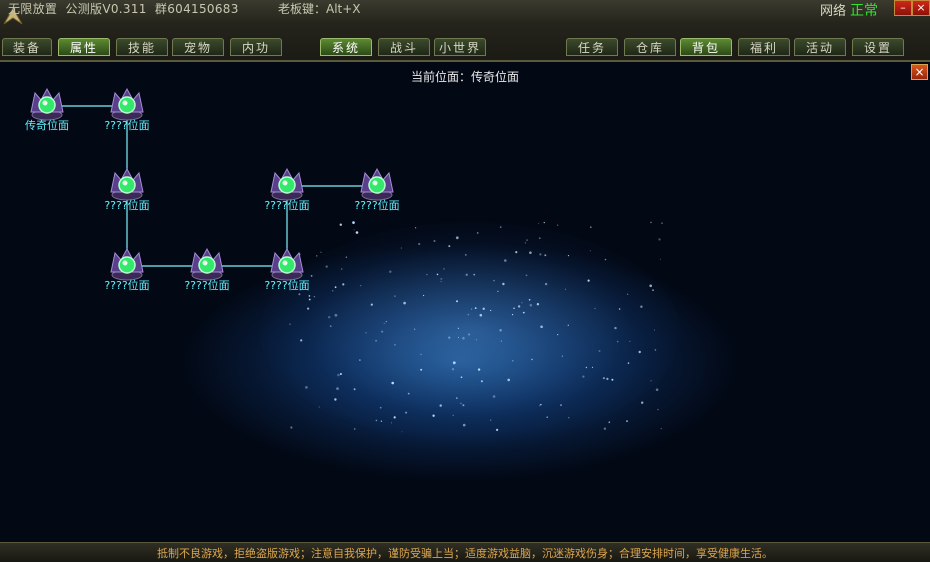 The width and height of the screenshot is (930, 562). I want to click on tab-mid-3: 小世界, so click(460, 47).